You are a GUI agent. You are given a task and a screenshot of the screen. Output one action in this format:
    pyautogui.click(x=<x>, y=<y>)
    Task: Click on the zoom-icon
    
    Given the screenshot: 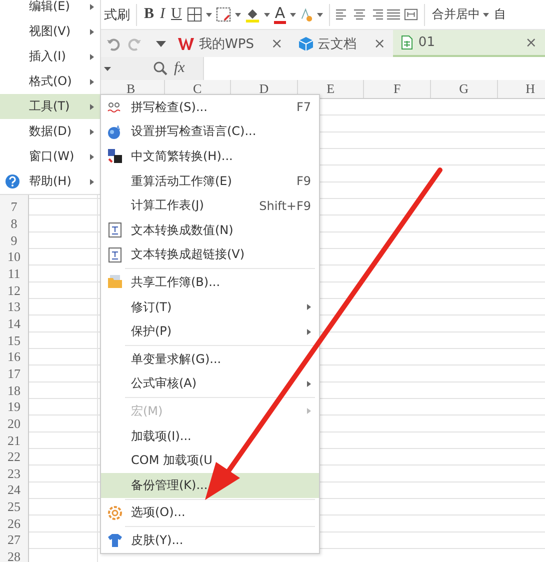 What is the action you would take?
    pyautogui.click(x=160, y=68)
    